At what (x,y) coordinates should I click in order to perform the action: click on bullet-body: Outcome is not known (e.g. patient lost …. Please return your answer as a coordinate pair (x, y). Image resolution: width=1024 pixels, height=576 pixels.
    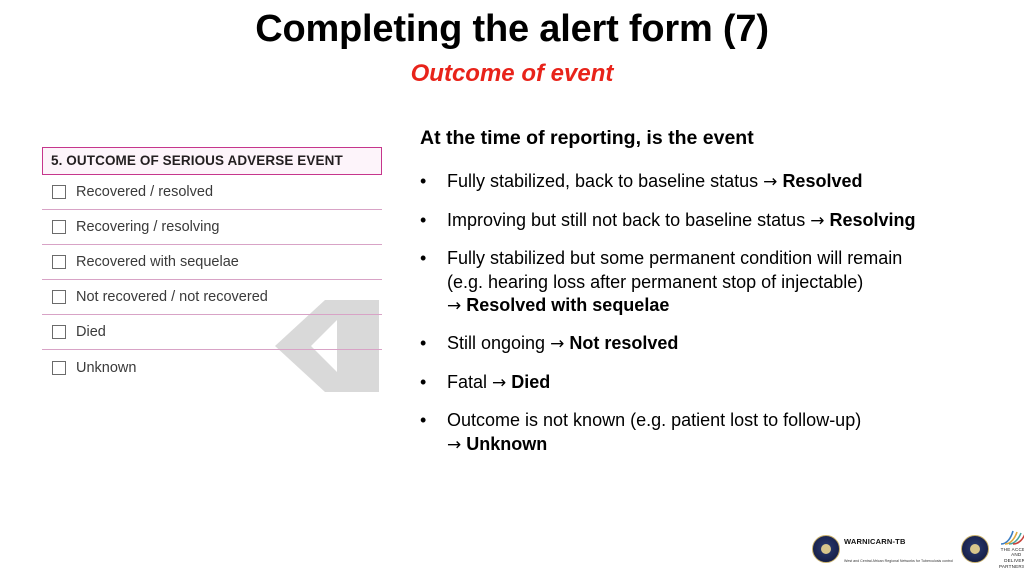
    Looking at the image, I should click on (654, 420).